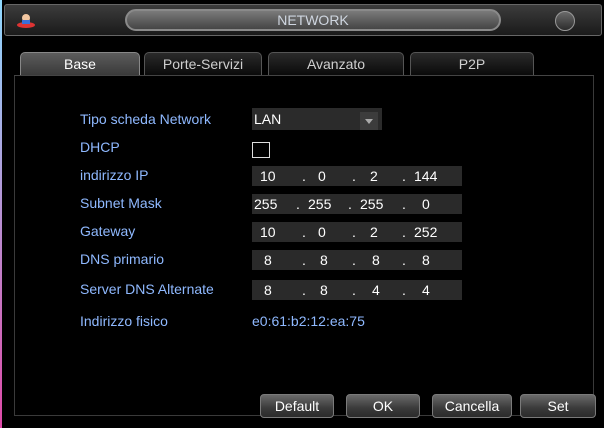  What do you see at coordinates (369, 121) in the screenshot?
I see `chevron-down-icon` at bounding box center [369, 121].